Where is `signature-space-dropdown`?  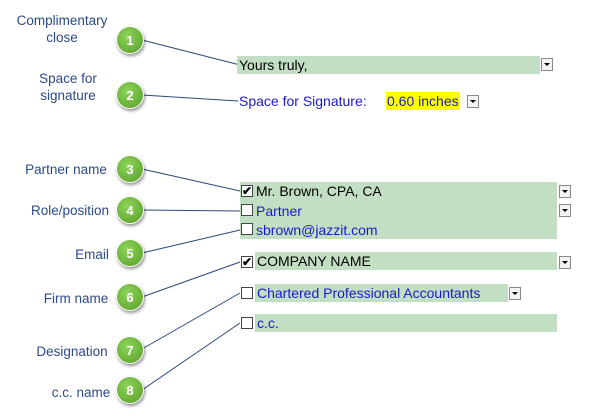
signature-space-dropdown is located at coordinates (473, 101).